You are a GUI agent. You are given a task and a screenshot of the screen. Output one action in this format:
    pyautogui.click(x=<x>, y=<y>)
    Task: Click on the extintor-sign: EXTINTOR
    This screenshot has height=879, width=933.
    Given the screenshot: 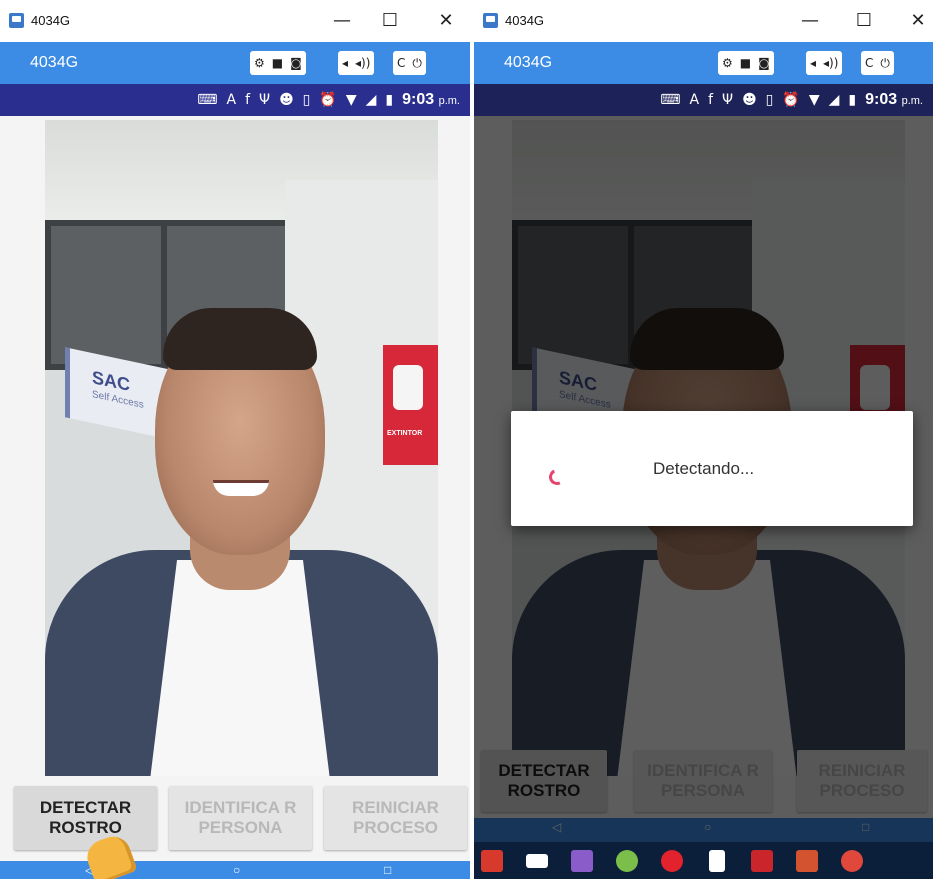 What is the action you would take?
    pyautogui.click(x=405, y=433)
    